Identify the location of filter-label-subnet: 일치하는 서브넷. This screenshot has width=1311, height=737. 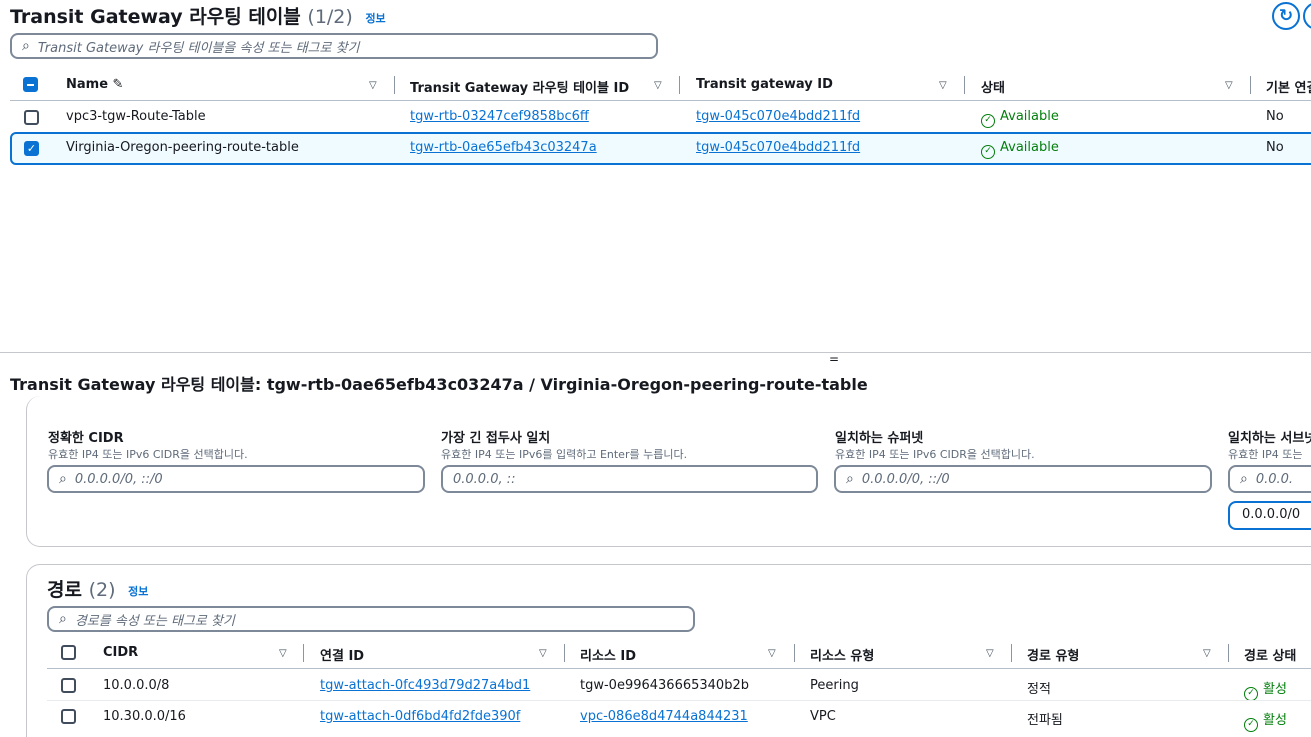
(1269, 438).